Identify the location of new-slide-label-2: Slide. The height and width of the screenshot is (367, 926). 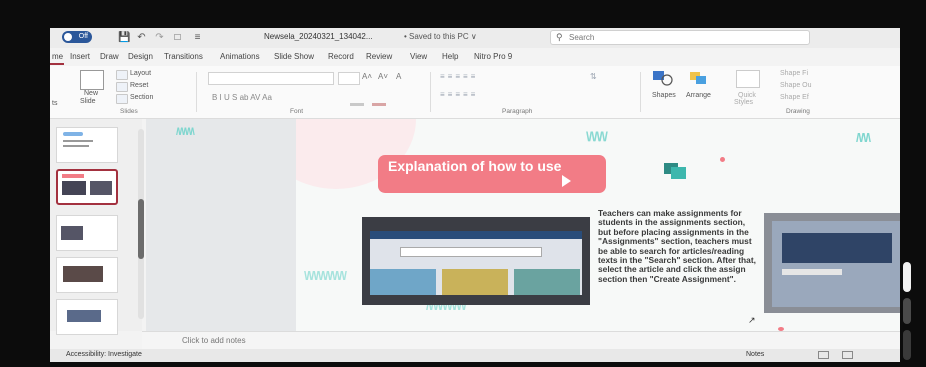
(88, 101).